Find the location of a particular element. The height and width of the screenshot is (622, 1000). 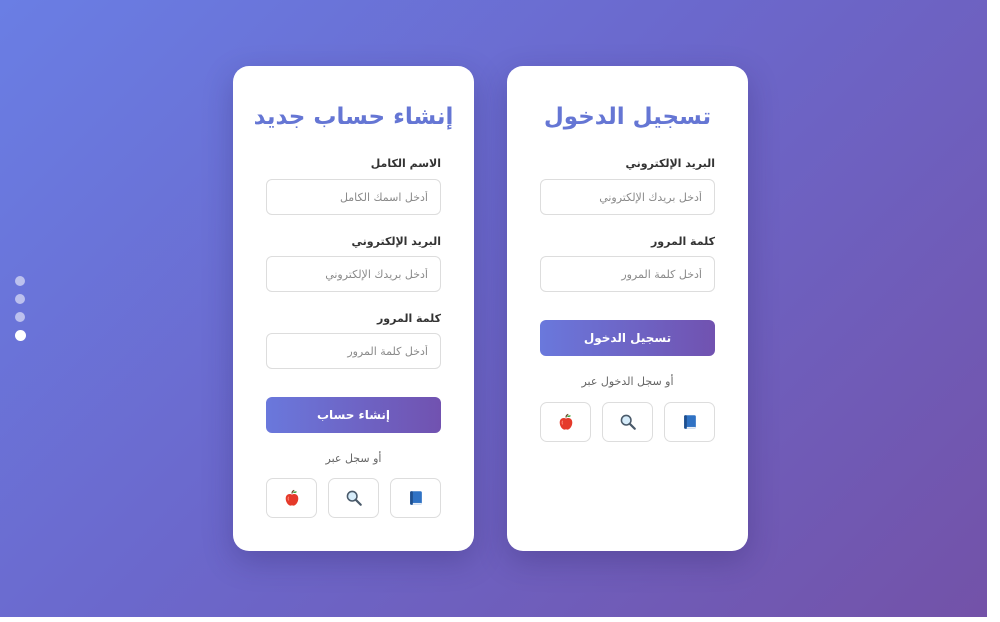

register-password-label: كلمة المرور is located at coordinates (408, 318).